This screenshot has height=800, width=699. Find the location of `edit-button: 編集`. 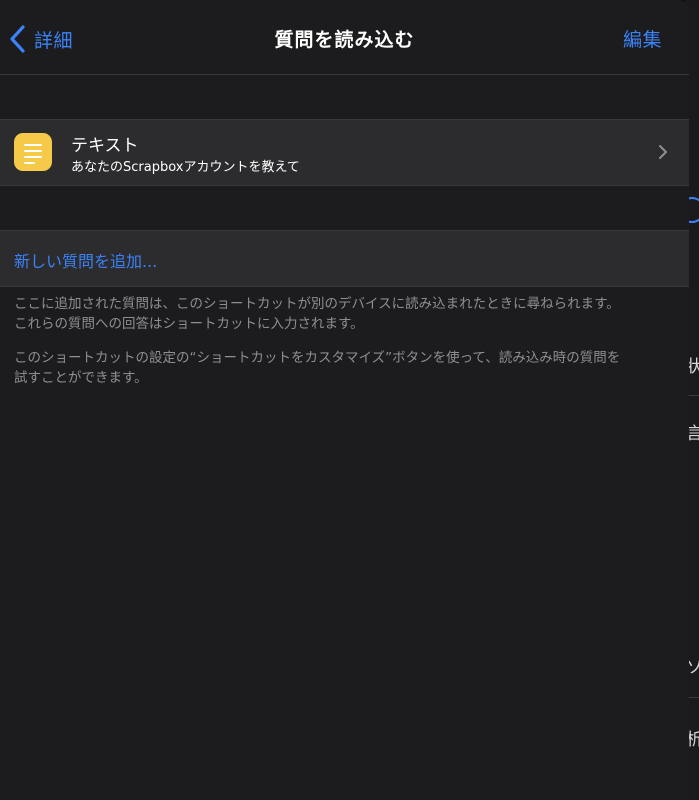

edit-button: 編集 is located at coordinates (642, 38).